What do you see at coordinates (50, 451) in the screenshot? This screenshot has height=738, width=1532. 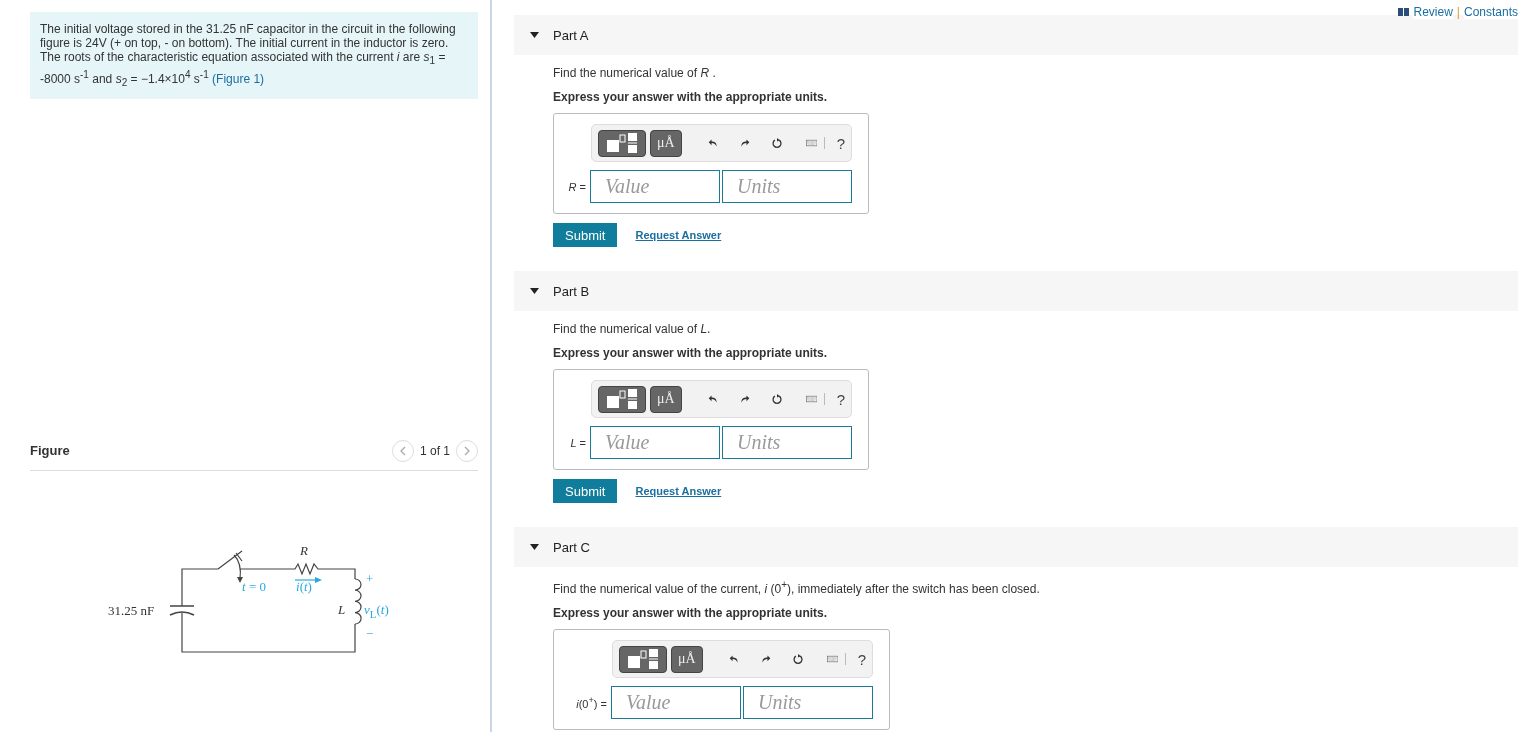 I see `figure-title: Figure` at bounding box center [50, 451].